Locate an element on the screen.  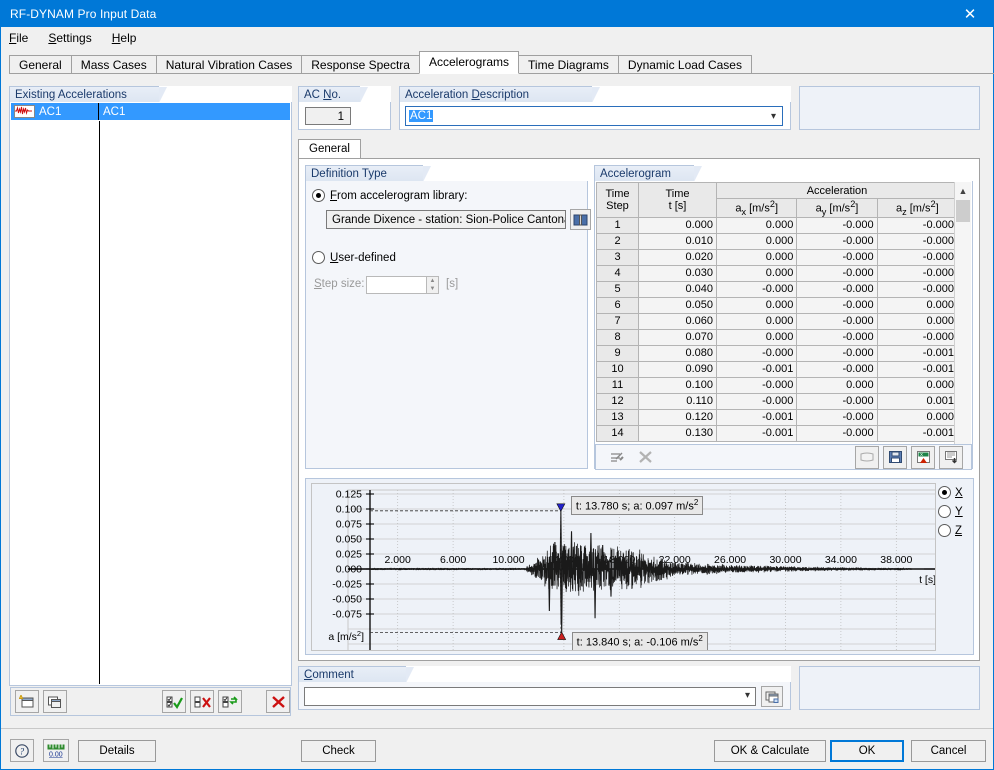
user-defined-radio is located at coordinates (318, 257).